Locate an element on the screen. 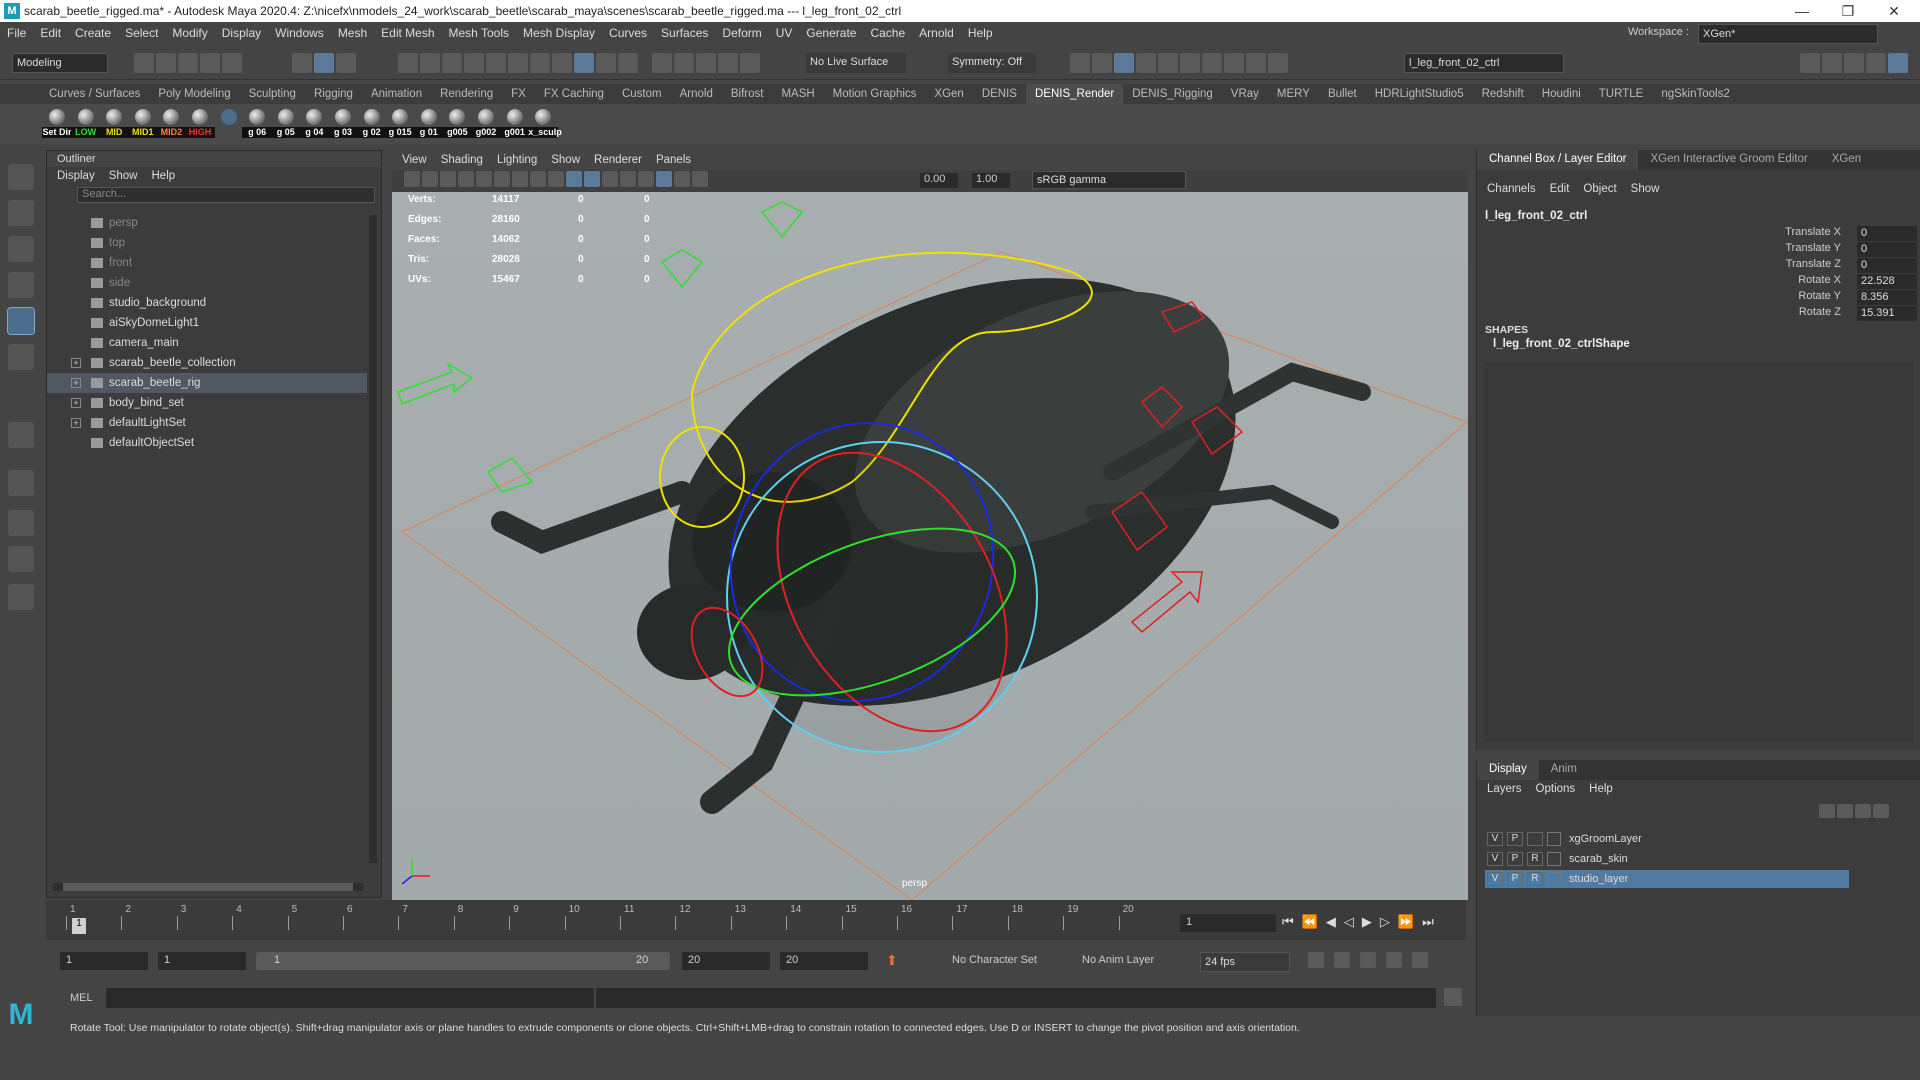 The image size is (1920, 1080). shelf-tab-curves-surfaces: Curves / Surfaces is located at coordinates (94, 94).